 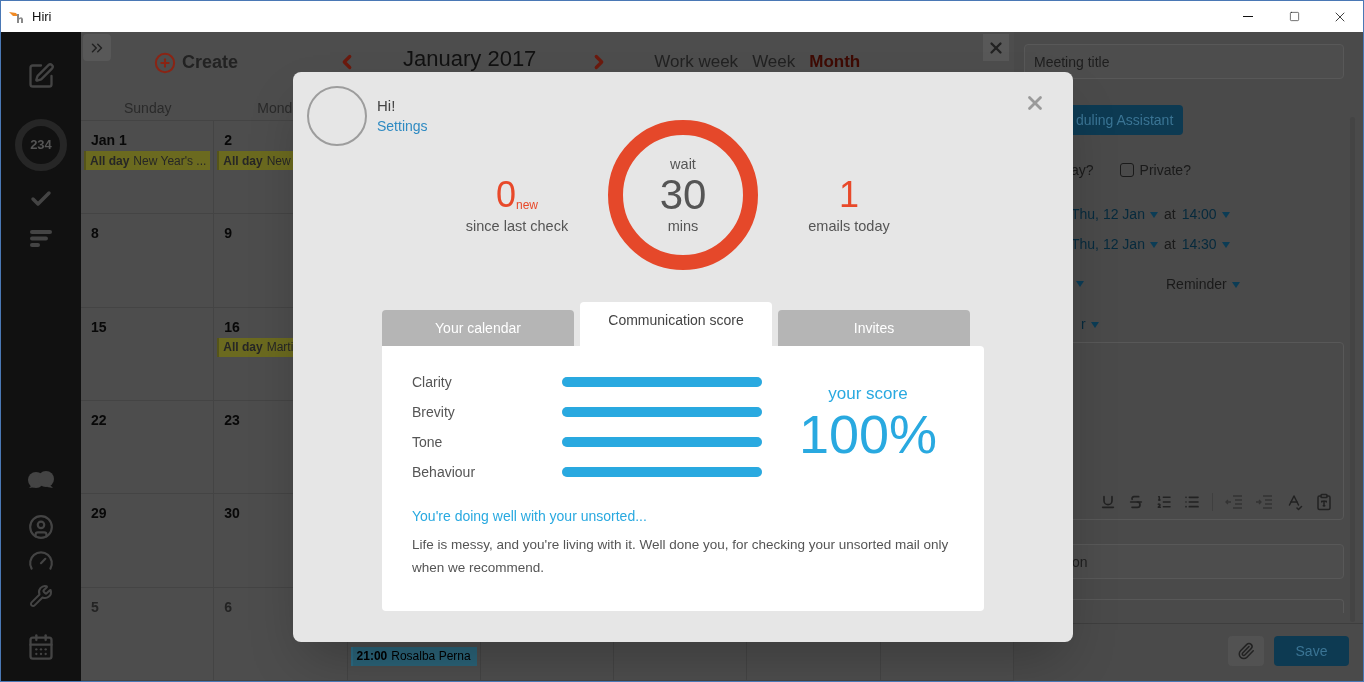 I want to click on scheduling-assistant-button: duling Assistant, so click(x=1127, y=120).